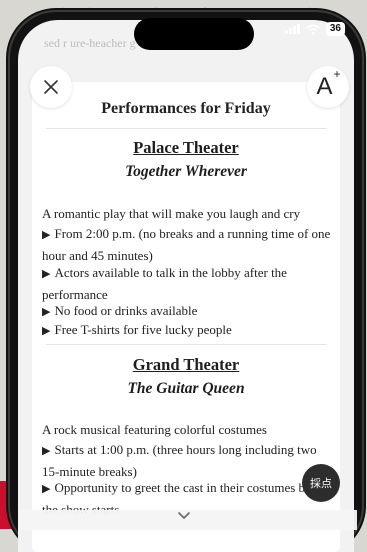 This screenshot has height=552, width=367. I want to click on show-name-together-wherever: Together Wherever, so click(186, 171).